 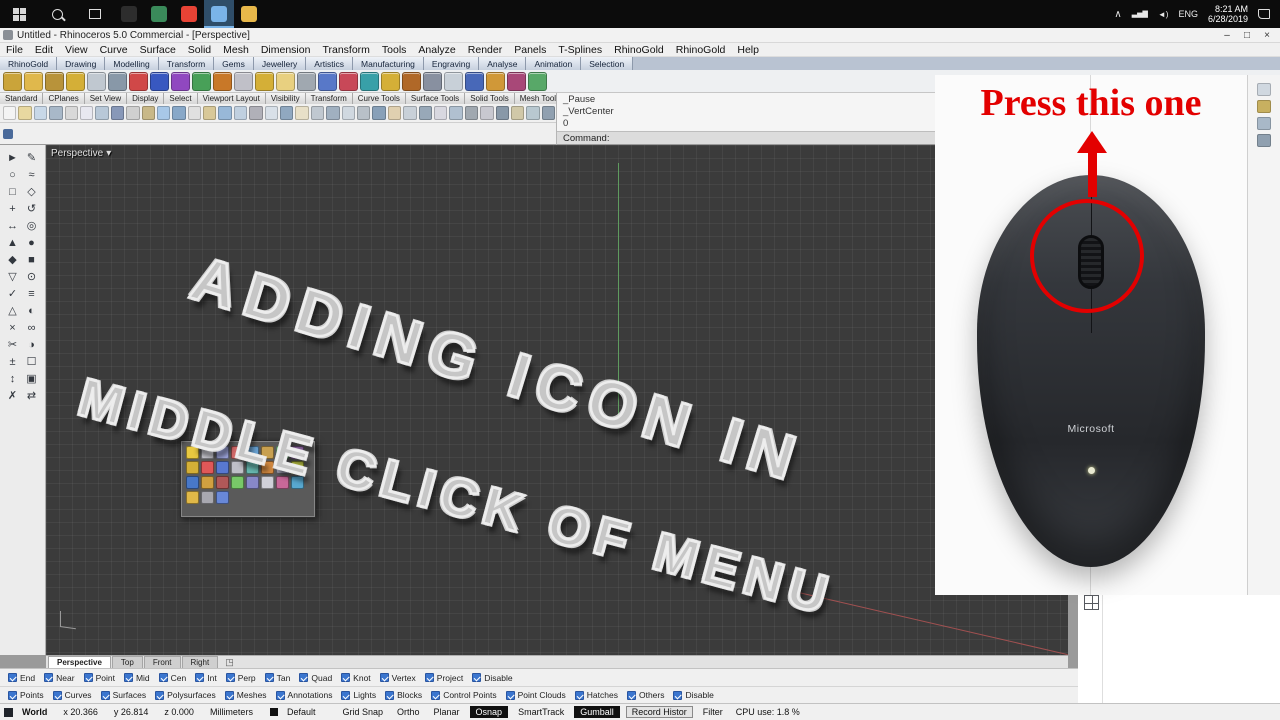 I want to click on toolbar-icon: ●, so click(x=31, y=242).